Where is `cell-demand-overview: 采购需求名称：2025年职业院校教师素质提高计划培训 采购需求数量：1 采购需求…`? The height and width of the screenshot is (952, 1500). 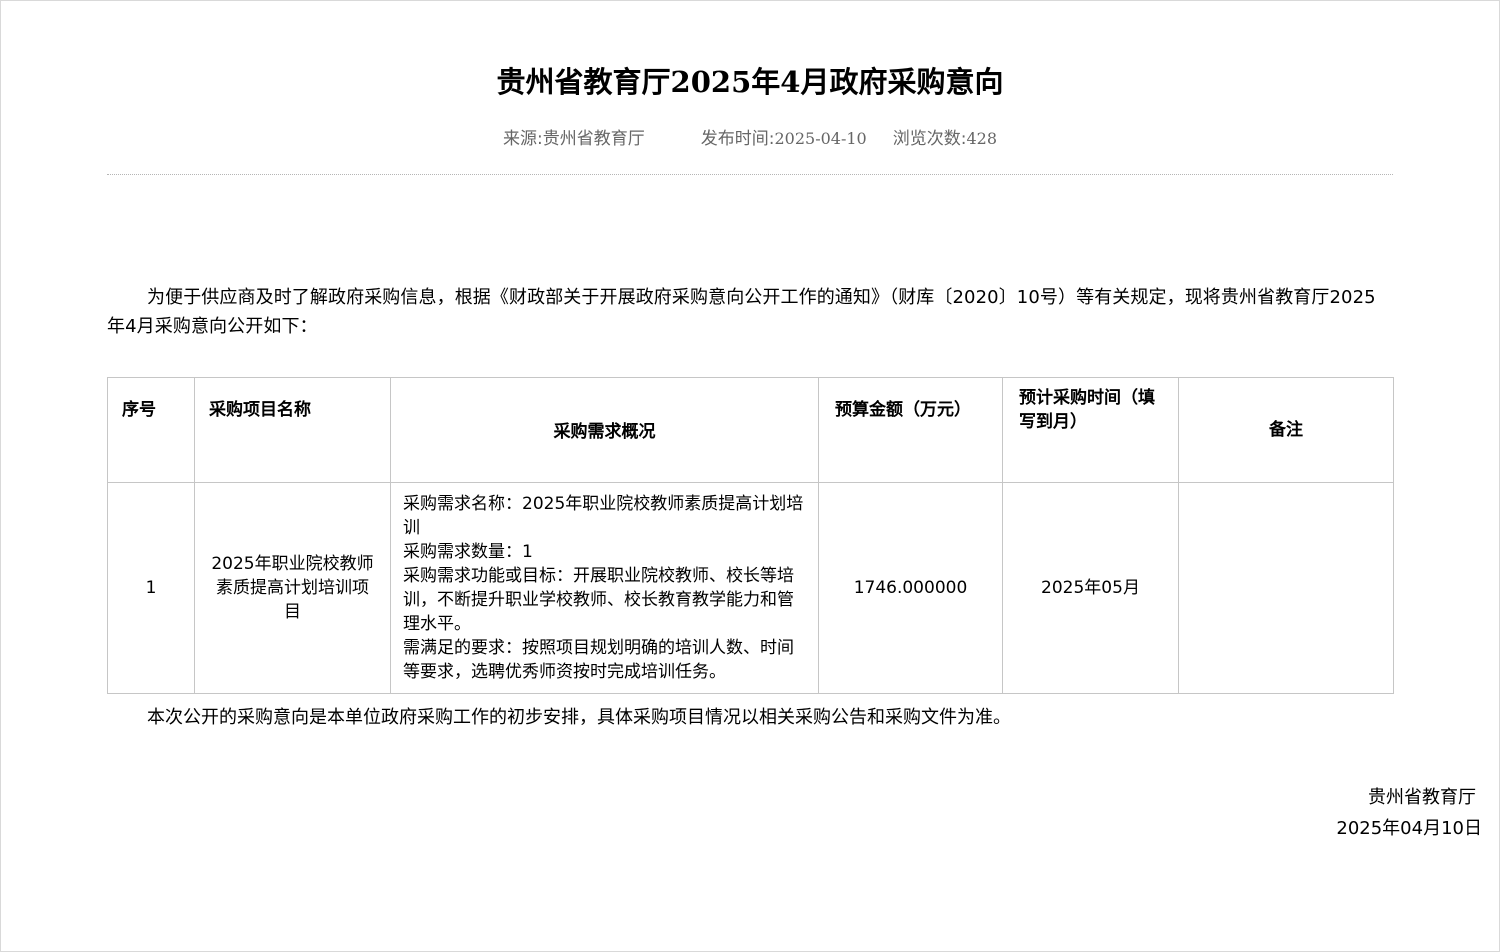 cell-demand-overview: 采购需求名称：2025年职业院校教师素质提高计划培训 采购需求数量：1 采购需求… is located at coordinates (604, 588).